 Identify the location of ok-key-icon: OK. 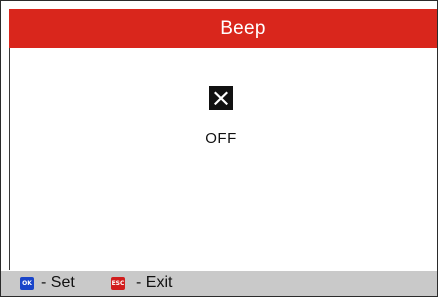
(27, 283).